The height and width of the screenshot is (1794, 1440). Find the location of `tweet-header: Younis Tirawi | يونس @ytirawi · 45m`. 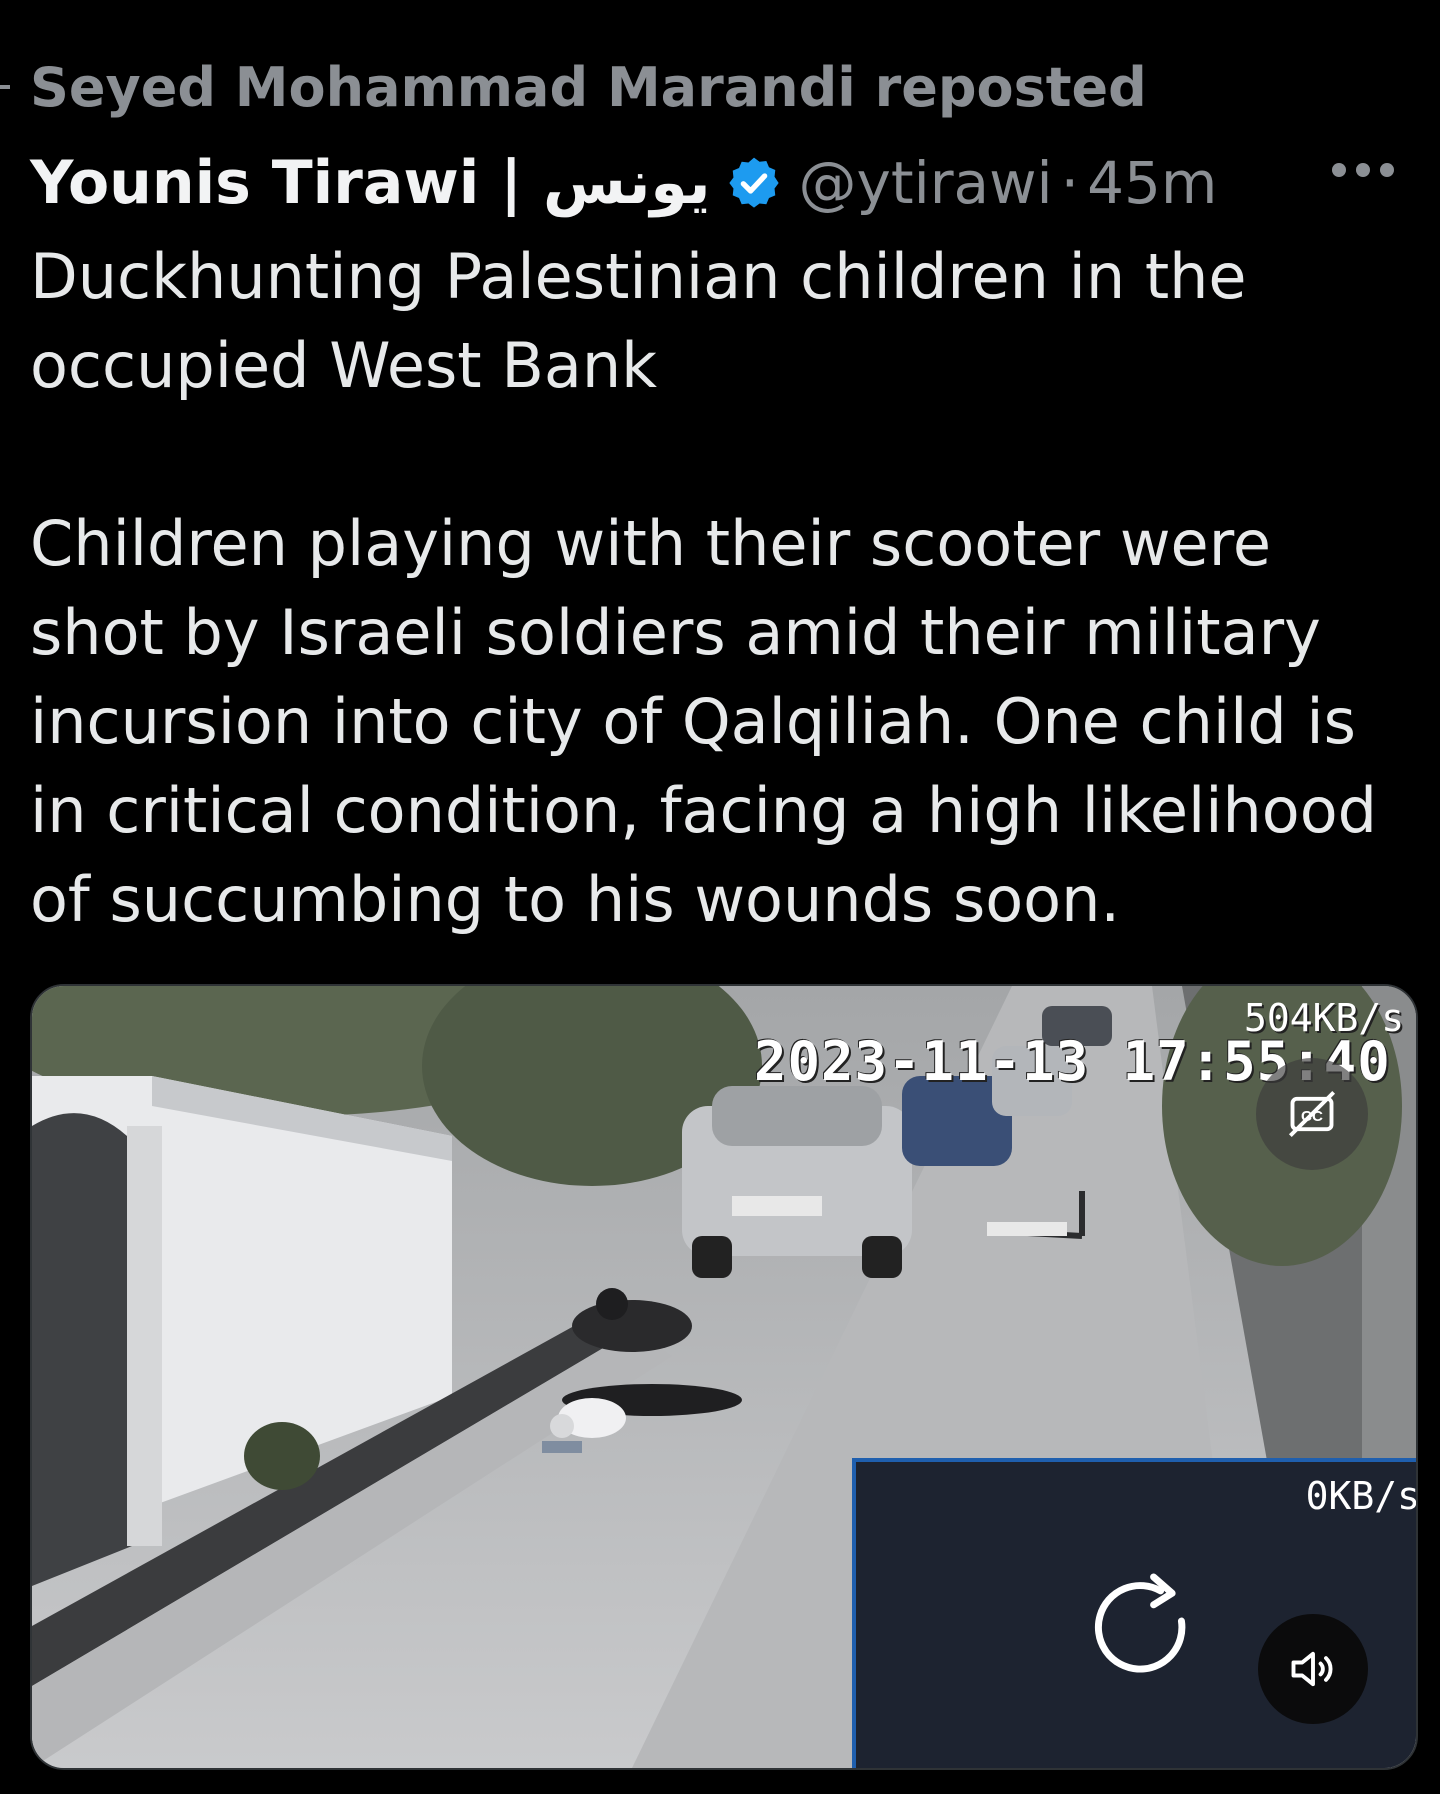

tweet-header: Younis Tirawi | يونس @ytirawi · 45m is located at coordinates (725, 183).